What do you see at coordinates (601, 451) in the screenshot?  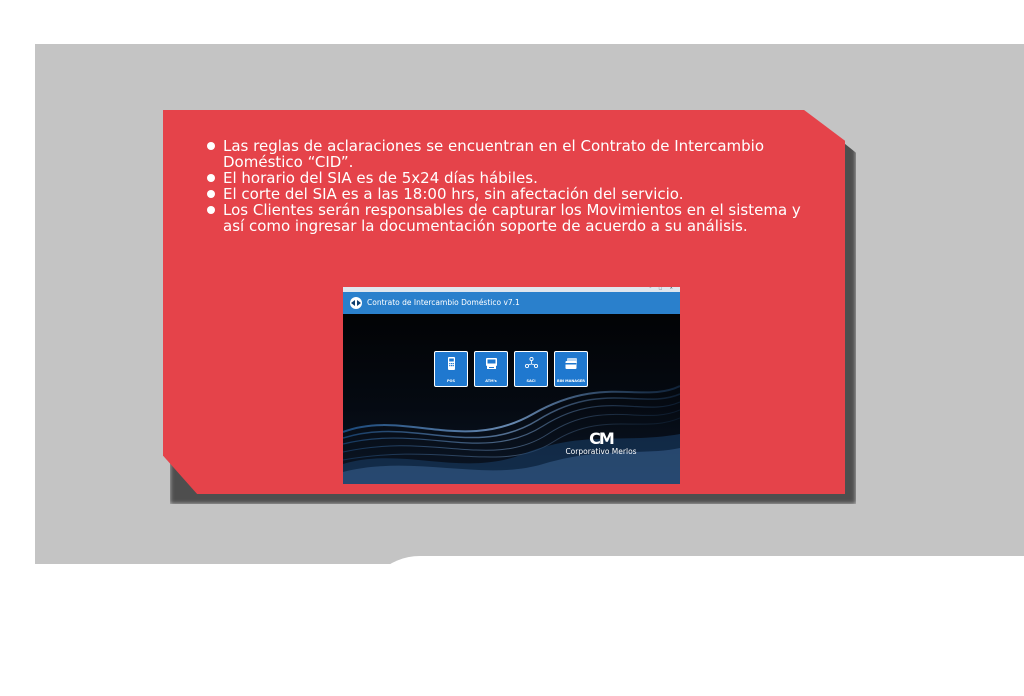 I see `brand-name: Corporativo Merlos` at bounding box center [601, 451].